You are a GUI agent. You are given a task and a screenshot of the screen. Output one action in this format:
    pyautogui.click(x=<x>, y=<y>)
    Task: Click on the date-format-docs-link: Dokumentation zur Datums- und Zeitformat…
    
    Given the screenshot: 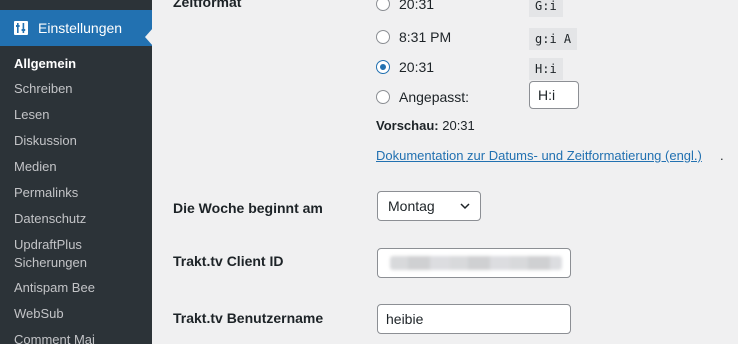 What is the action you would take?
    pyautogui.click(x=539, y=155)
    